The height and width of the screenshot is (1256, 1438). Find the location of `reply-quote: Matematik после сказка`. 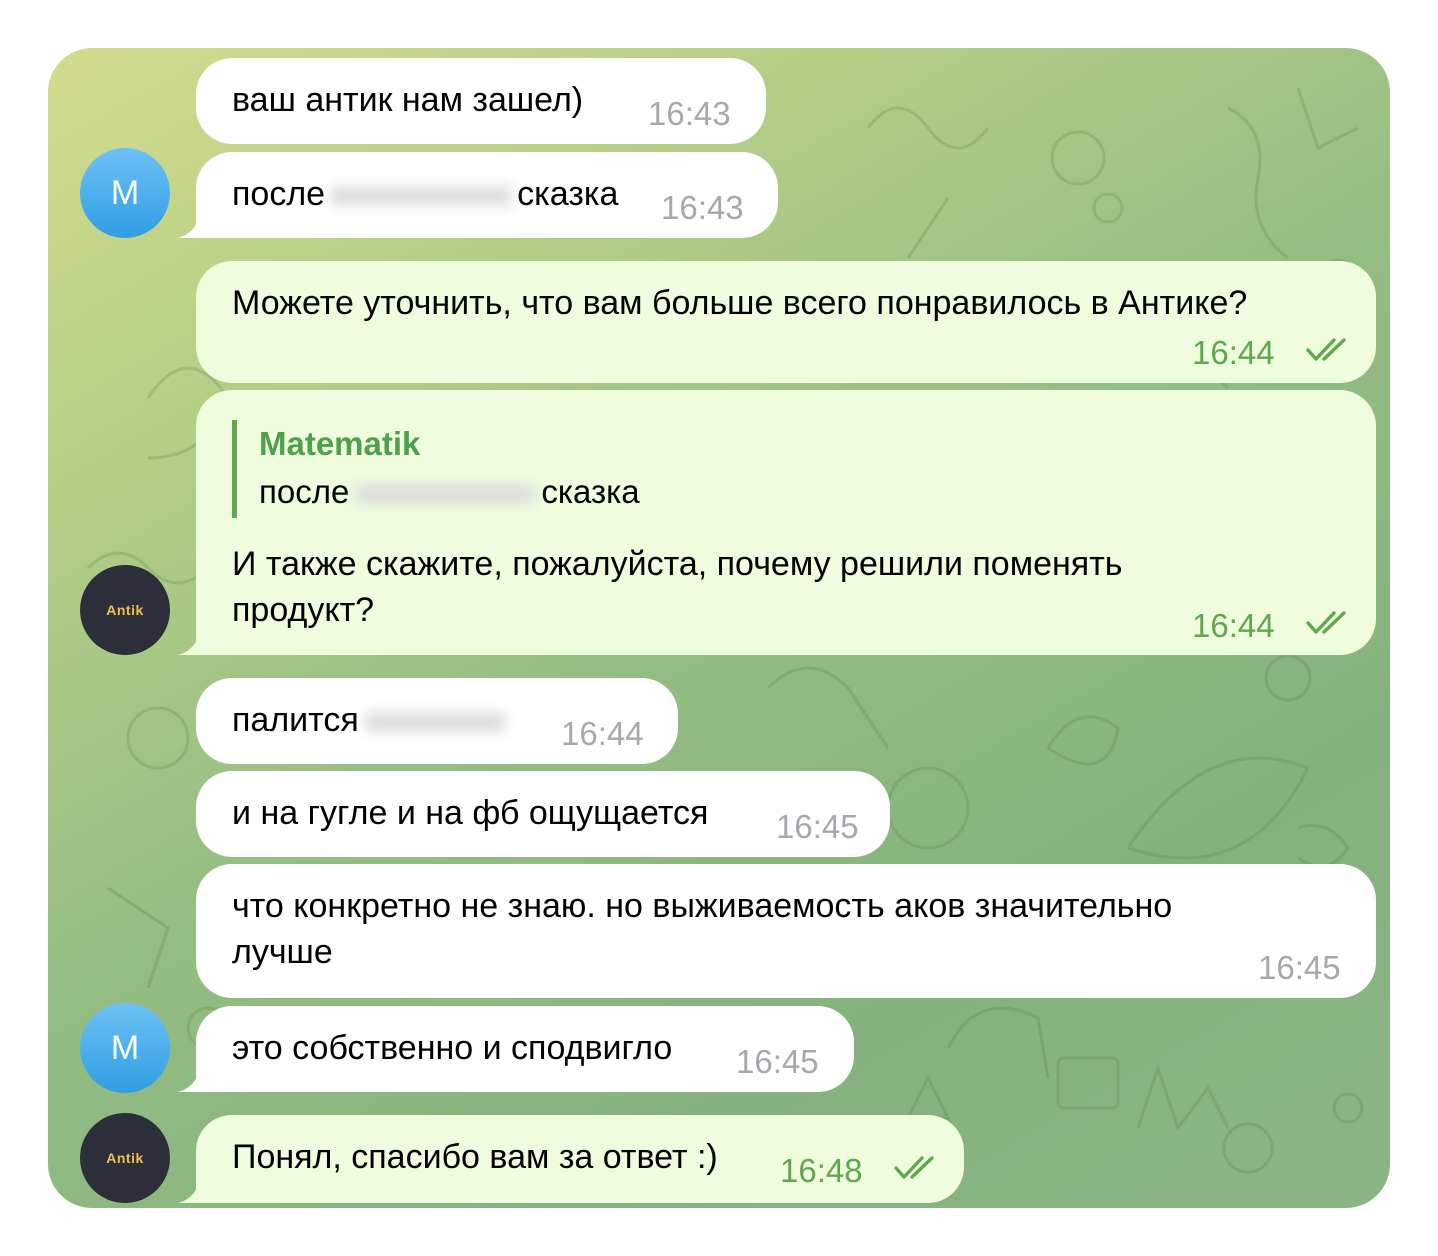

reply-quote: Matematik после сказка is located at coordinates (436, 469).